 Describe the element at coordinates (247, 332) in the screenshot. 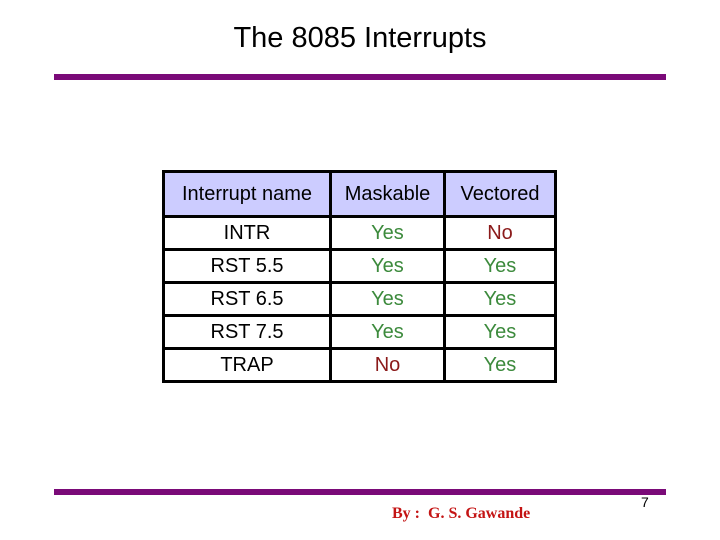

I see `interrupt-name-cell: RST 7.5` at that location.